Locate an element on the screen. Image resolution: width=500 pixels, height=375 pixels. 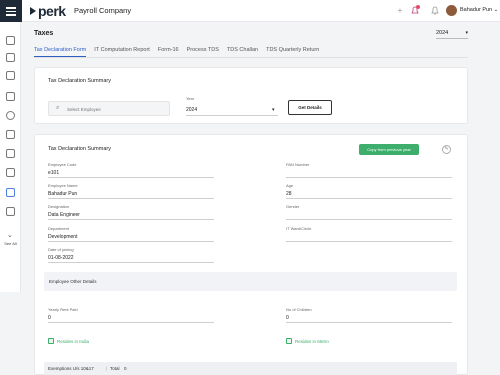
logo-text: perk is located at coordinates (52, 11).